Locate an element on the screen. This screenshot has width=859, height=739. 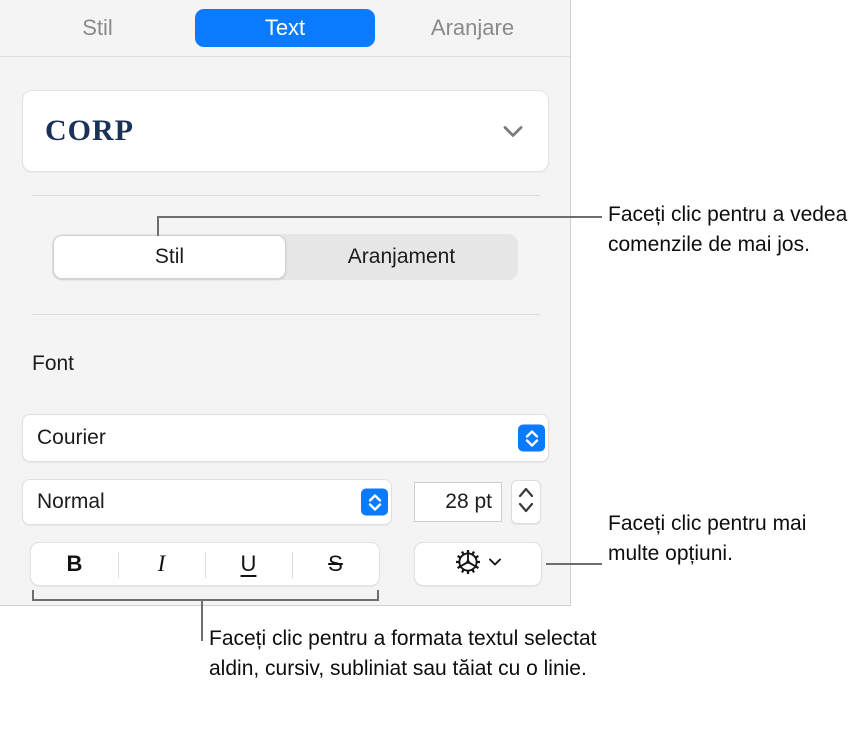
bold-icon: B is located at coordinates (74, 563).